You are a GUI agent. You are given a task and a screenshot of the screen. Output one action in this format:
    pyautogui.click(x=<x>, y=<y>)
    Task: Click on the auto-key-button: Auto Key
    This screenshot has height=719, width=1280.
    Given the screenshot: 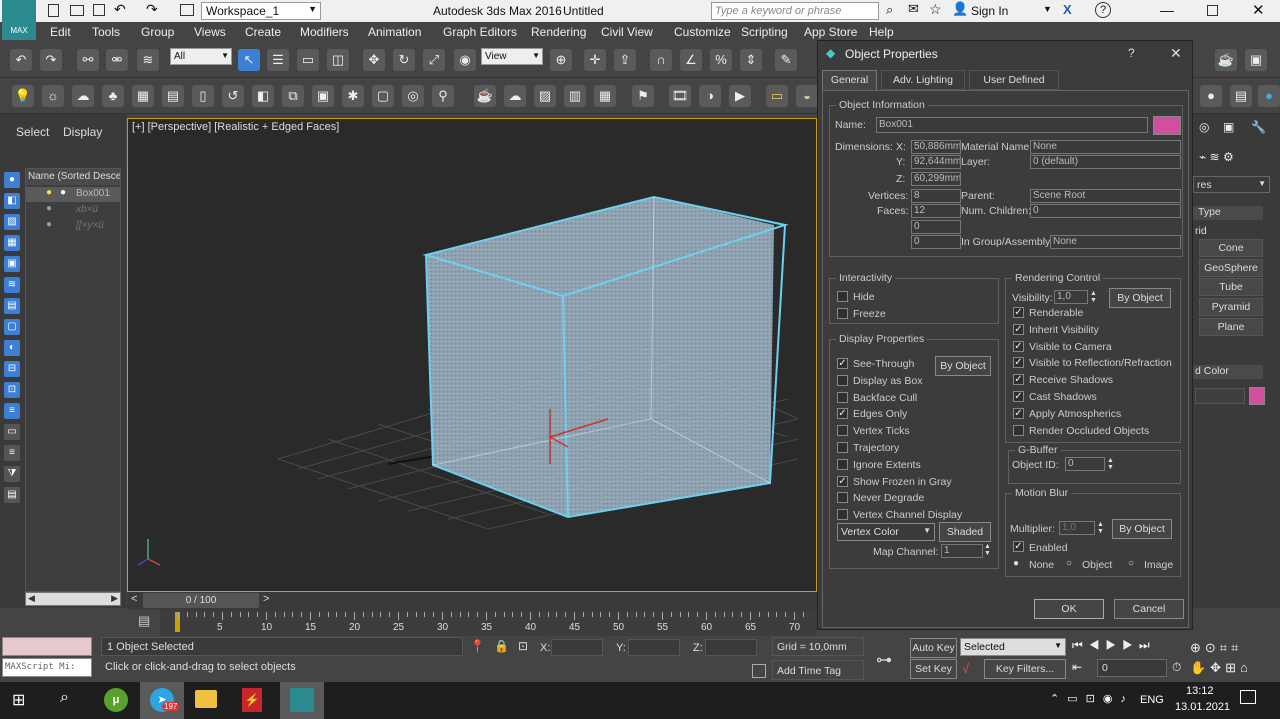 What is the action you would take?
    pyautogui.click(x=933, y=648)
    